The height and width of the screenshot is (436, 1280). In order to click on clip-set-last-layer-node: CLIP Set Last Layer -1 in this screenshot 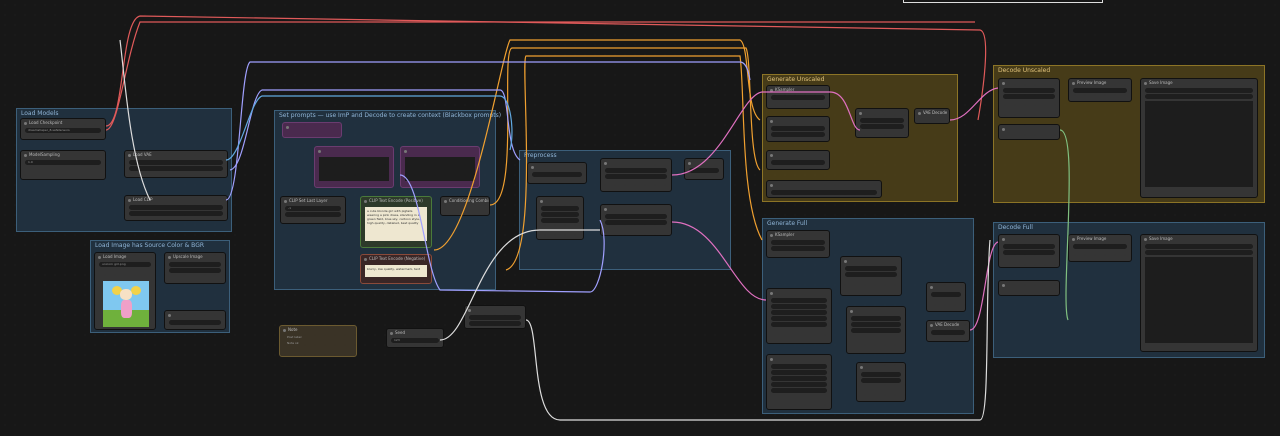, I will do `click(313, 210)`.